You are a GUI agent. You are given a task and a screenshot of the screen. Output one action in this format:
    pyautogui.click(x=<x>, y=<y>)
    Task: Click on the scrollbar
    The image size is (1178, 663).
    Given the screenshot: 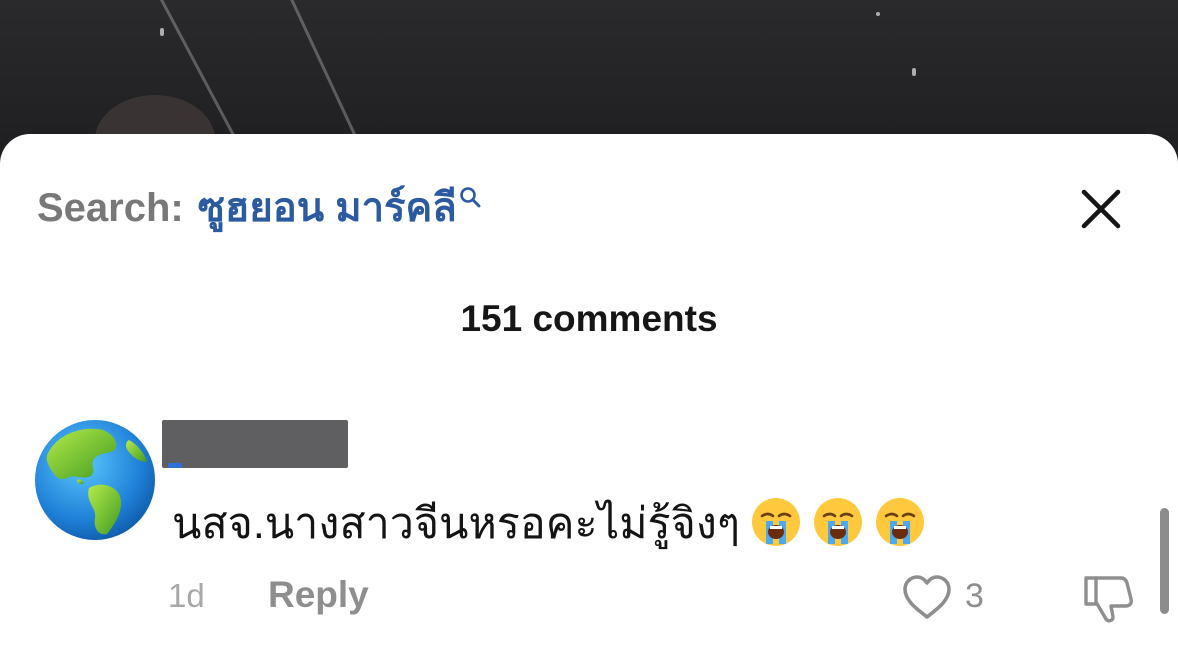 What is the action you would take?
    pyautogui.click(x=1164, y=561)
    